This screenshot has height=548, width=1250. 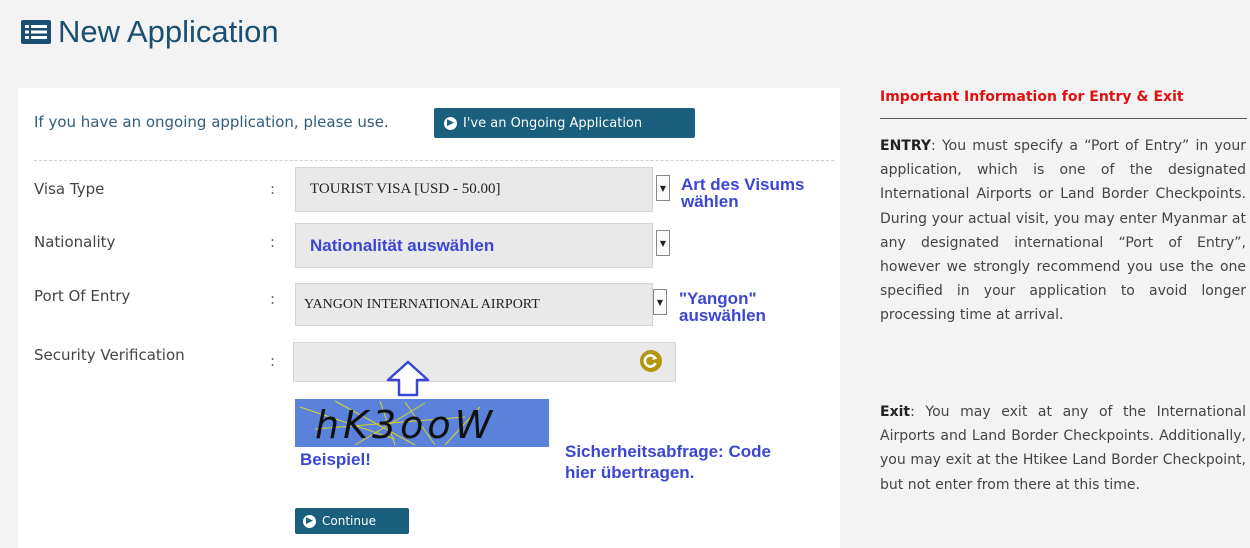 I want to click on nationality-colon: :, so click(x=273, y=242).